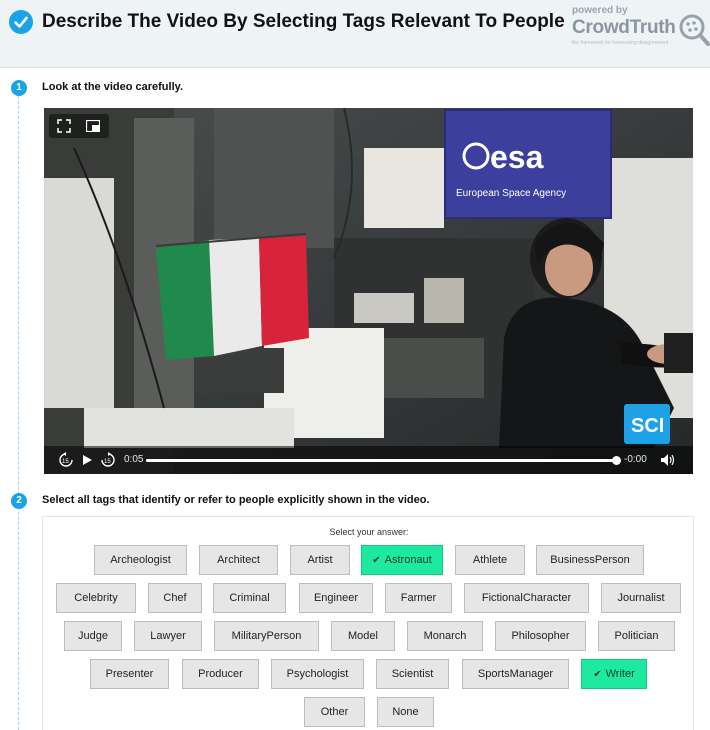 The image size is (710, 730). Describe the element at coordinates (624, 27) in the screenshot. I see `brand-name: CrowdTruth` at that location.